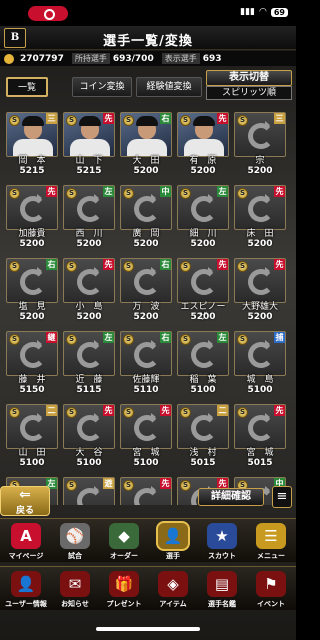 The image size is (320, 640). I want to click on player-card: S 三宗 5200, so click(260, 144).